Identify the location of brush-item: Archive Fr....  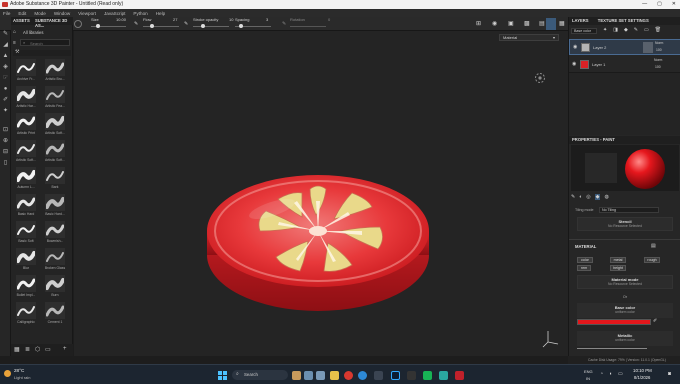
(26, 71).